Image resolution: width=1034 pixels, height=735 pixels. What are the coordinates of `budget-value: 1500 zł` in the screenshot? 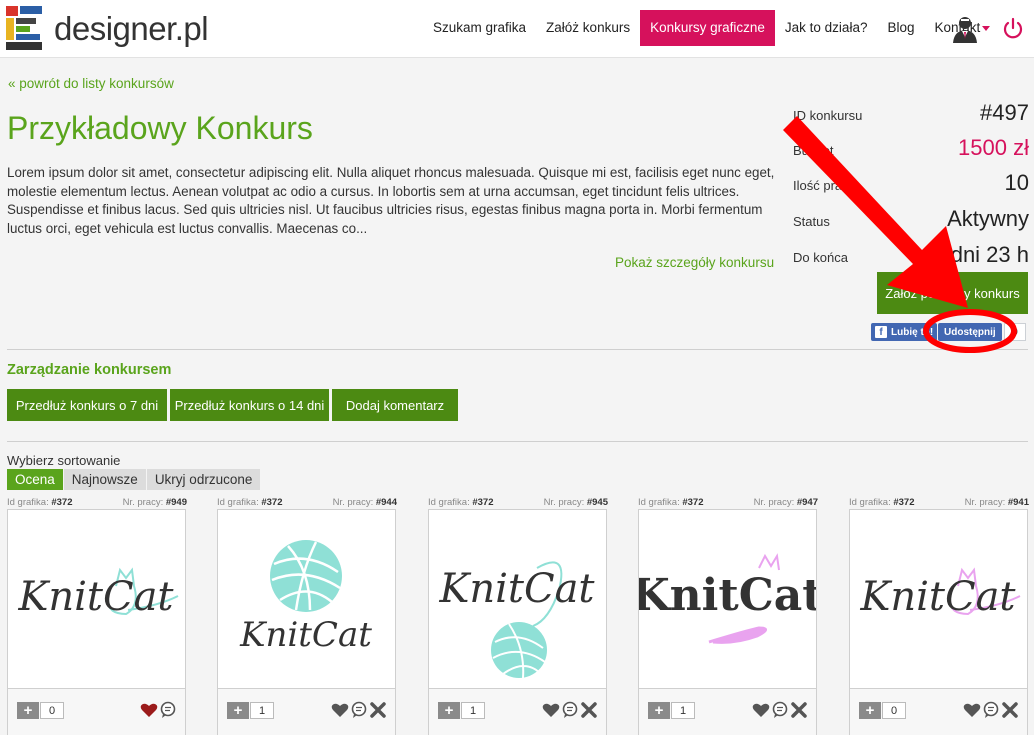 It's located at (993, 147).